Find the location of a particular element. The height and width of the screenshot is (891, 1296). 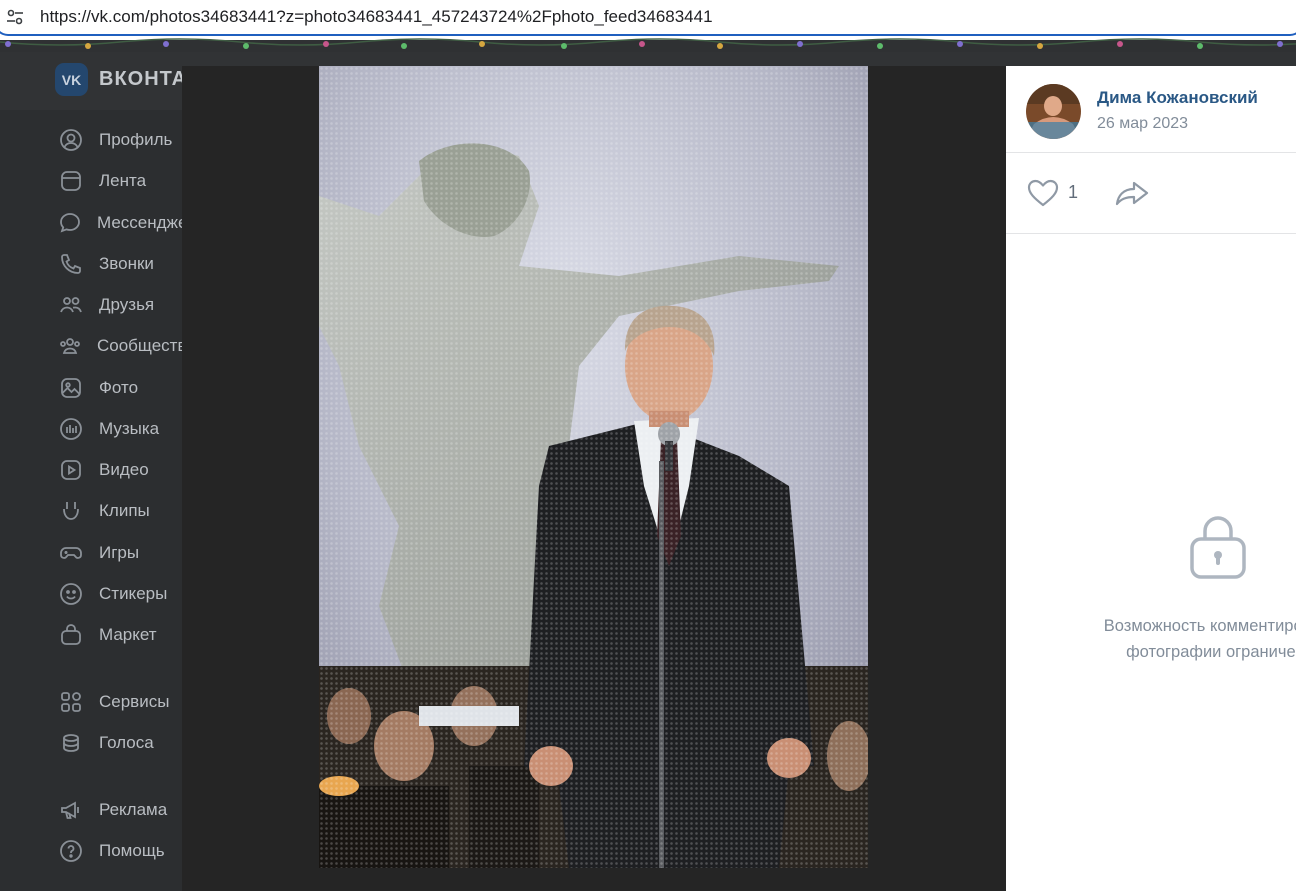

clips-icon is located at coordinates (71, 511).